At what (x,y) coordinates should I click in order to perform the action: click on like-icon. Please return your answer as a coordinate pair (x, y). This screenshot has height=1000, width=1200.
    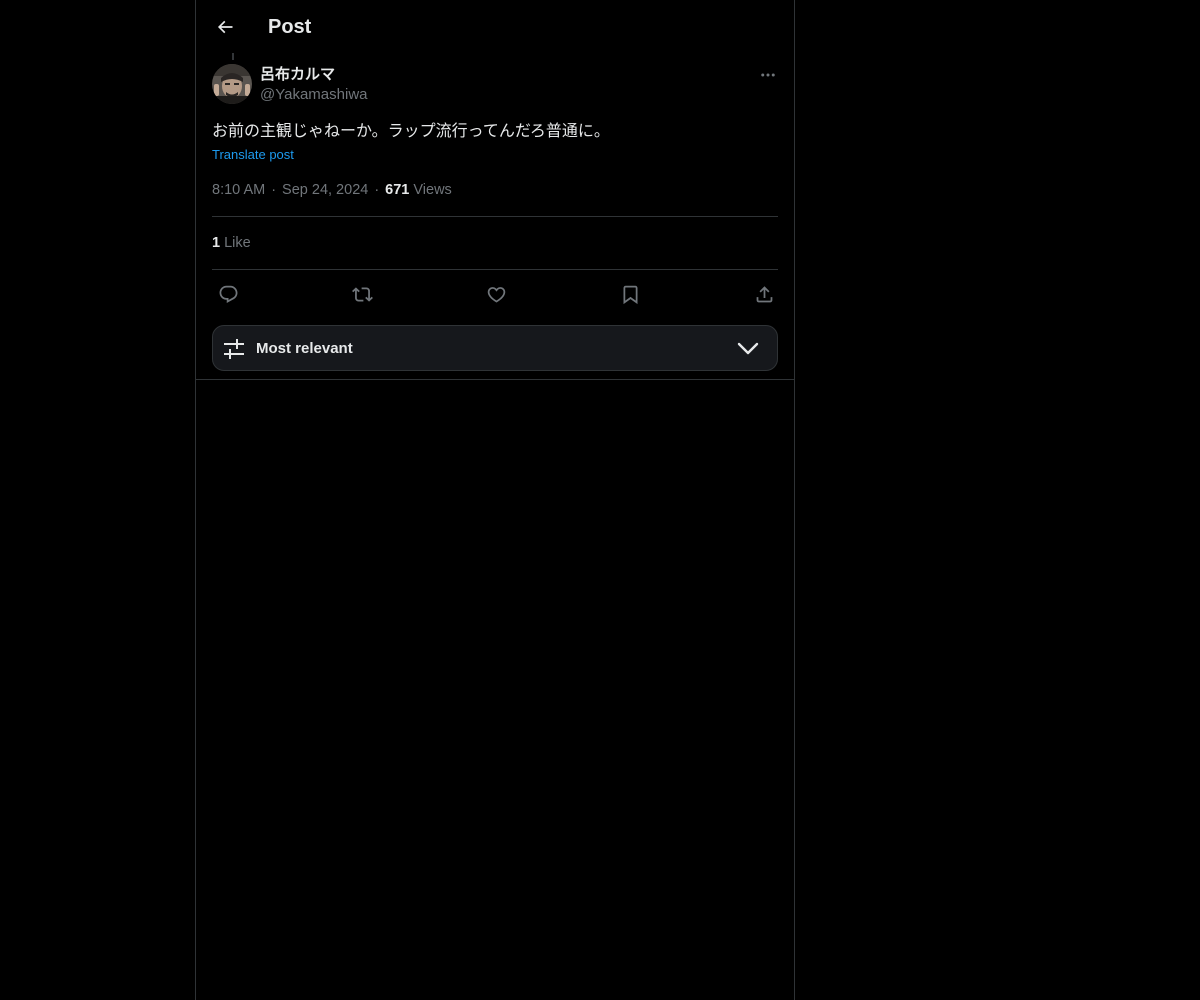
    Looking at the image, I should click on (496, 294).